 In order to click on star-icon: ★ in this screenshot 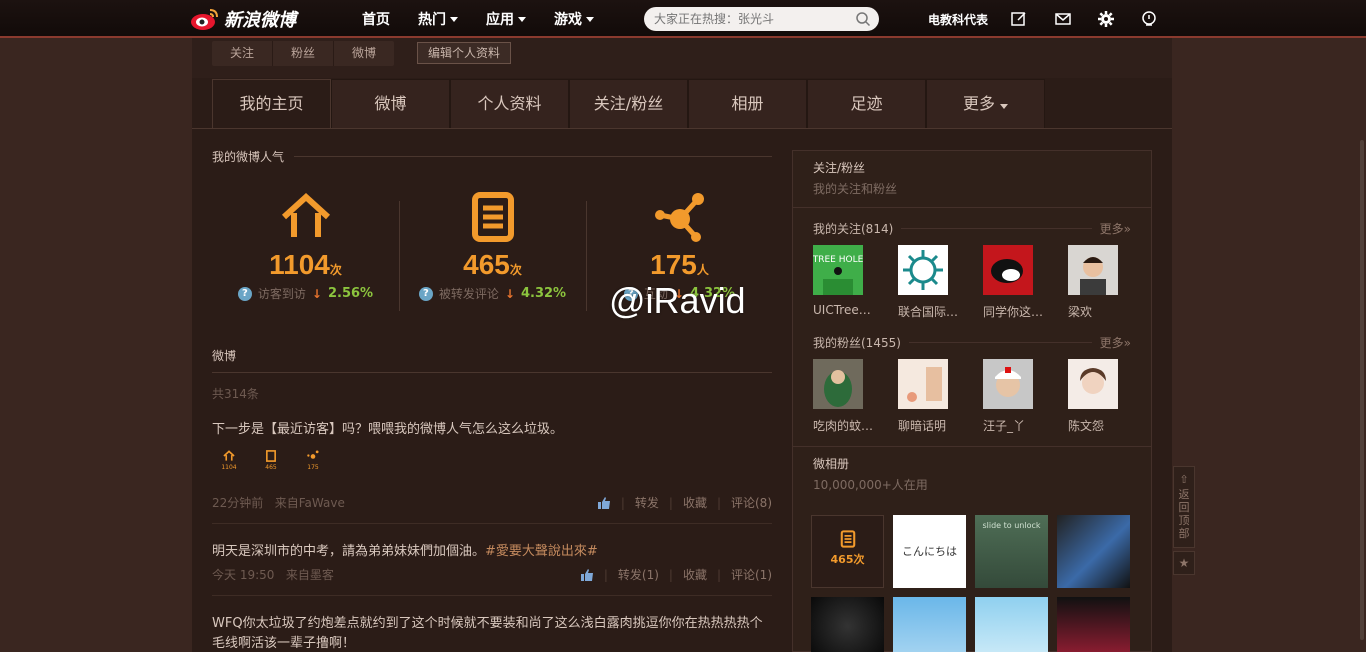, I will do `click(1184, 563)`.